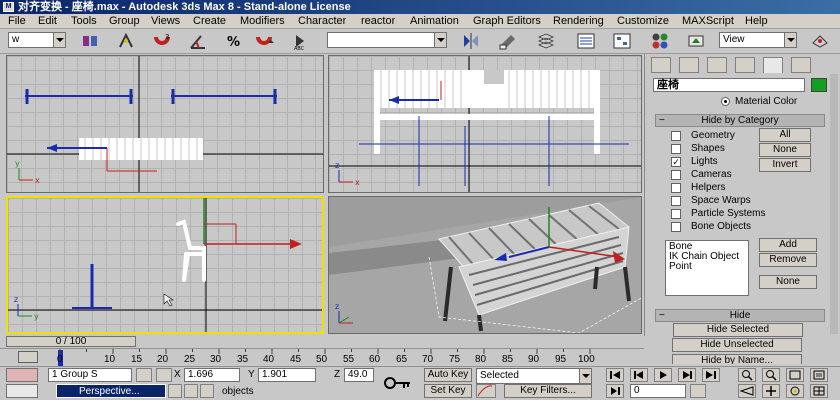 The image size is (840, 400). I want to click on menu-maxscript: MAXScript, so click(708, 21).